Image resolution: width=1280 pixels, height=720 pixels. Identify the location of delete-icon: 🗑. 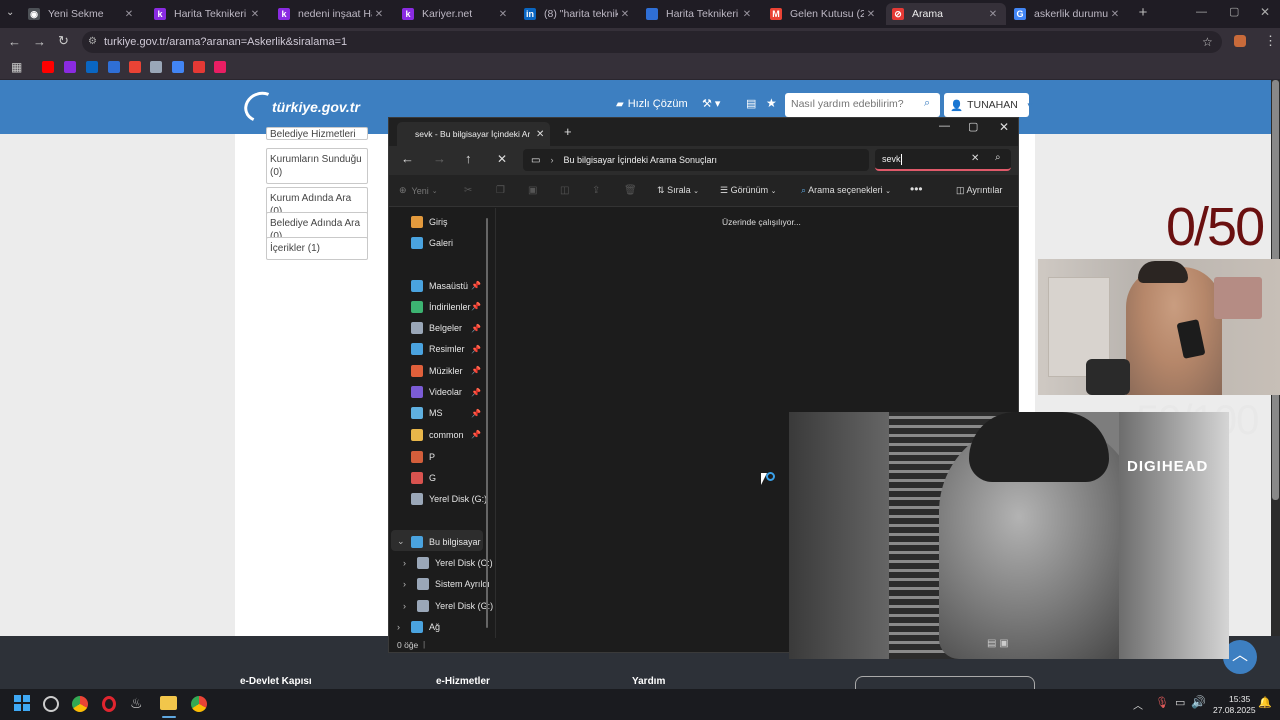
(630, 190).